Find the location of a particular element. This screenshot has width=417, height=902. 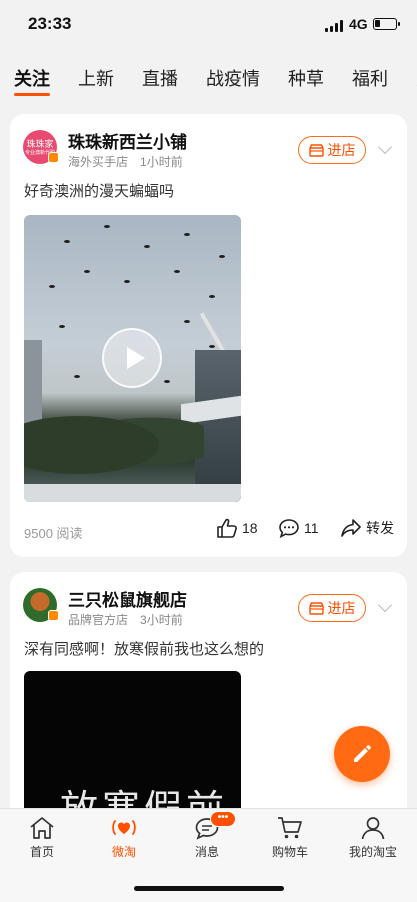

nav-cart-label: 购物车 is located at coordinates (289, 852).